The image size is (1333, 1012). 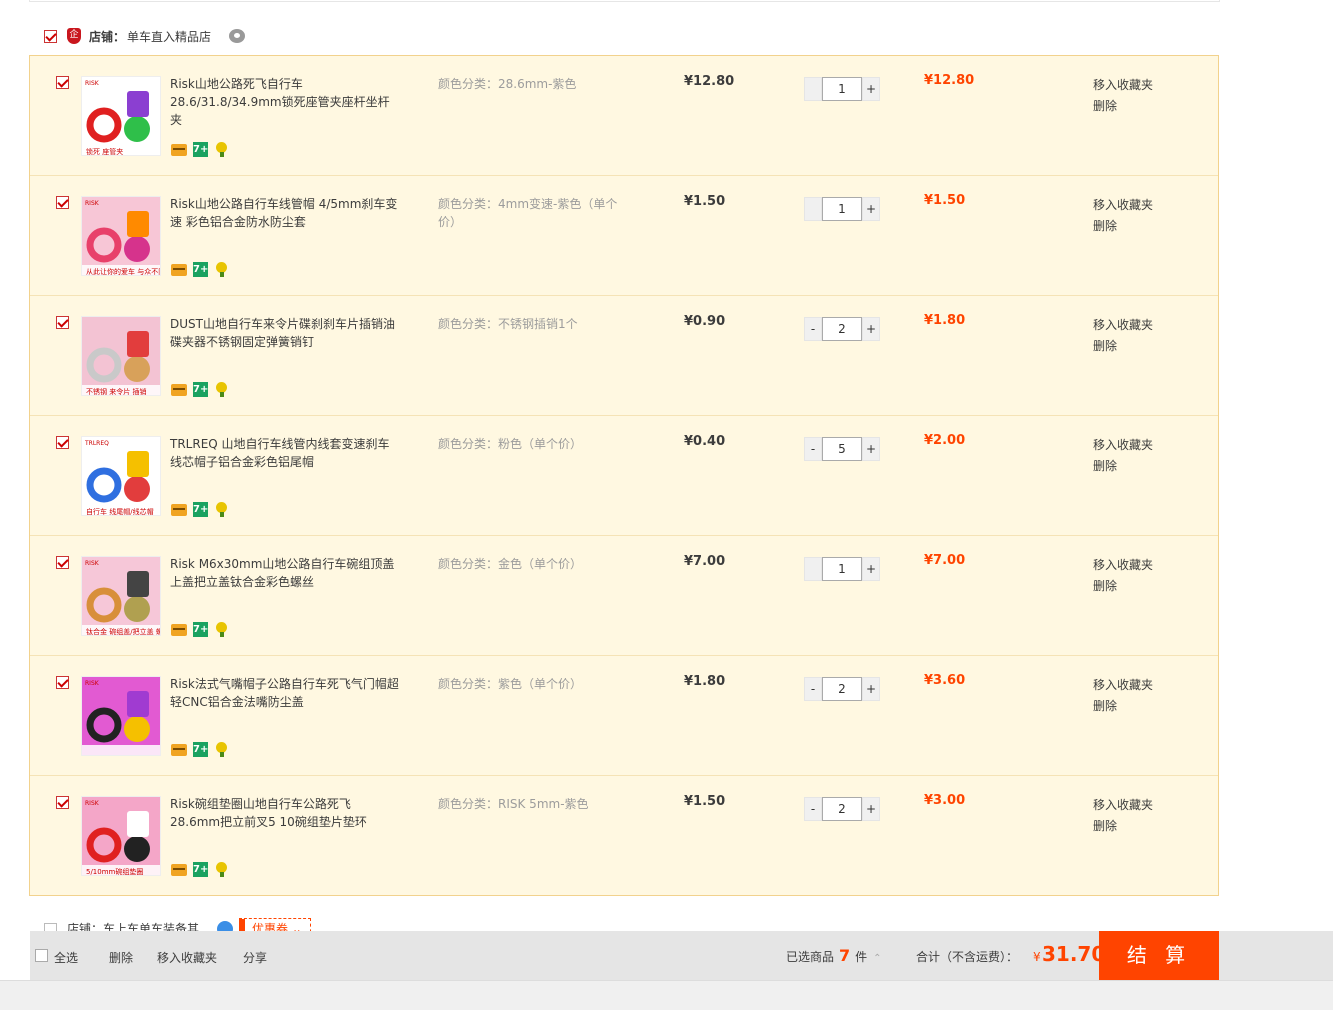 I want to click on shop-name-link: 单车直入精品店, so click(x=169, y=37).